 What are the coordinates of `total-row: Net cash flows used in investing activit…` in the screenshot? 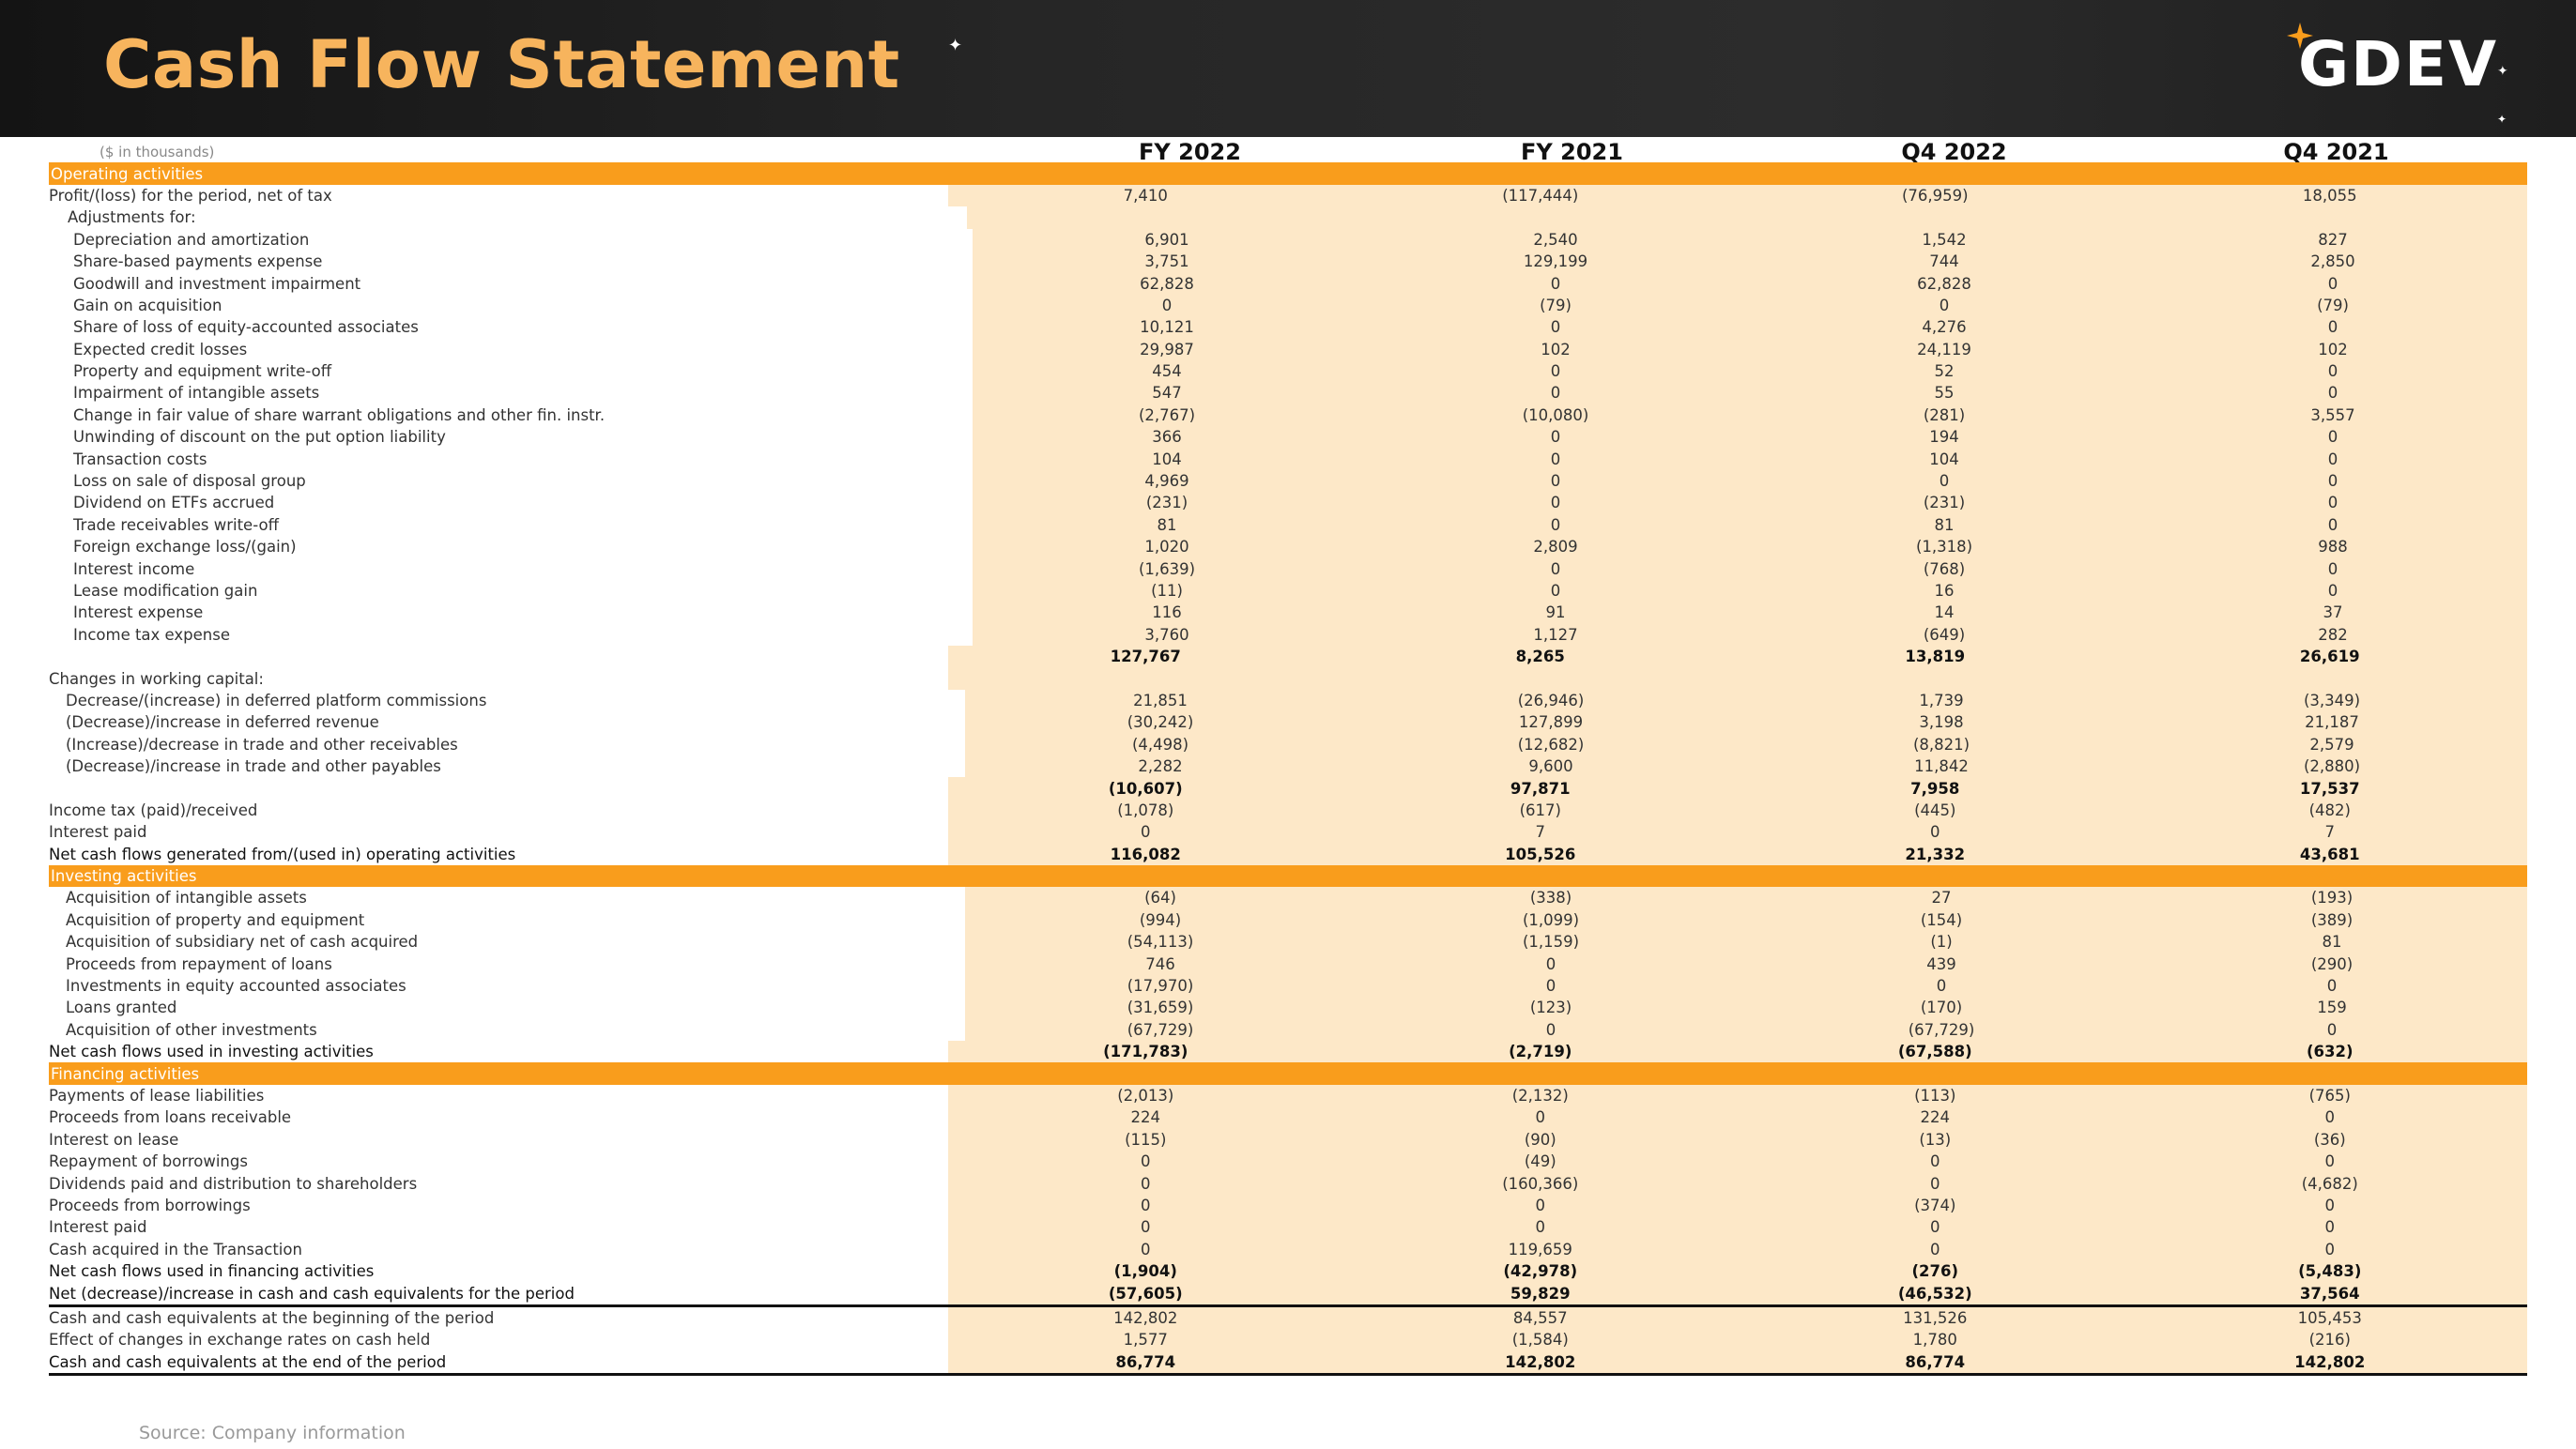 It's located at (1288, 1052).